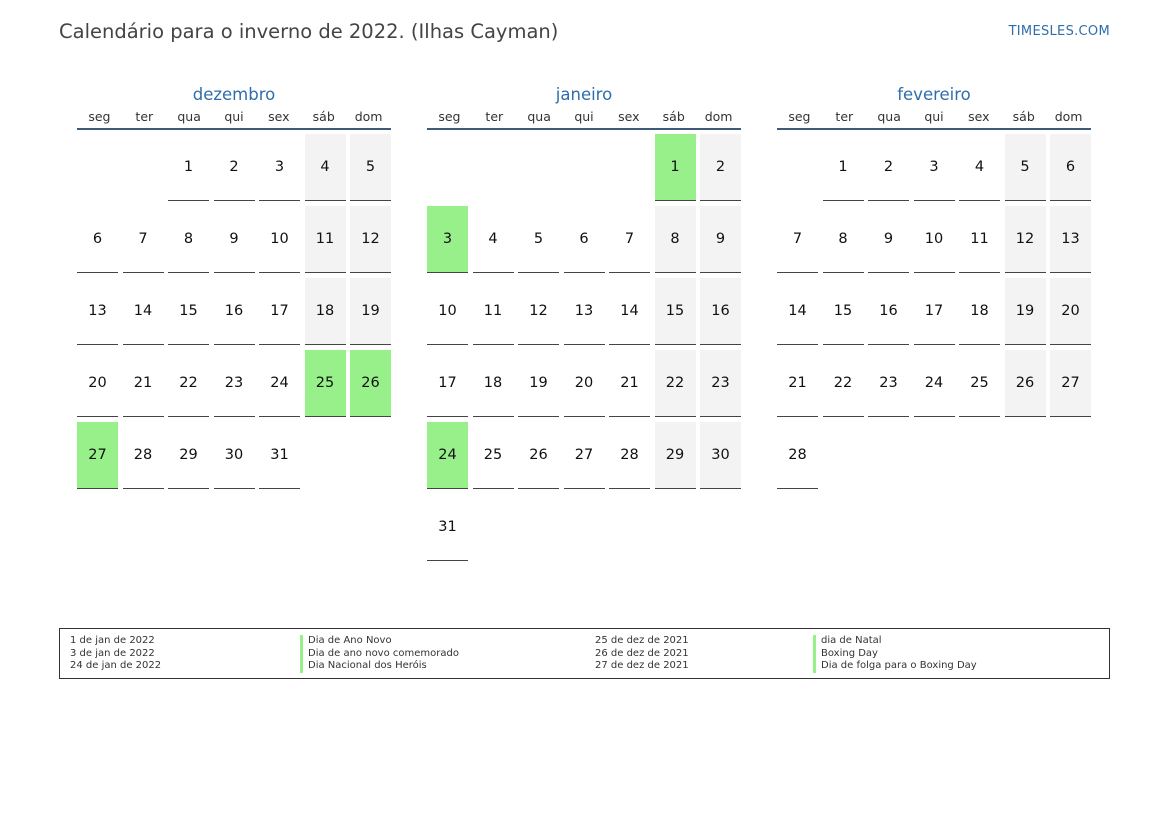 This screenshot has height=827, width=1169. What do you see at coordinates (234, 118) in the screenshot?
I see `weekday-header: seg ter qua qui sex sáb dom` at bounding box center [234, 118].